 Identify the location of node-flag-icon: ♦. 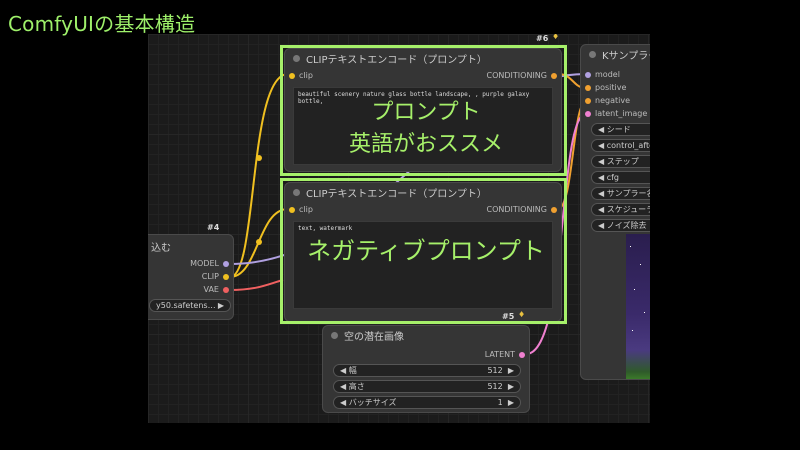
(556, 37).